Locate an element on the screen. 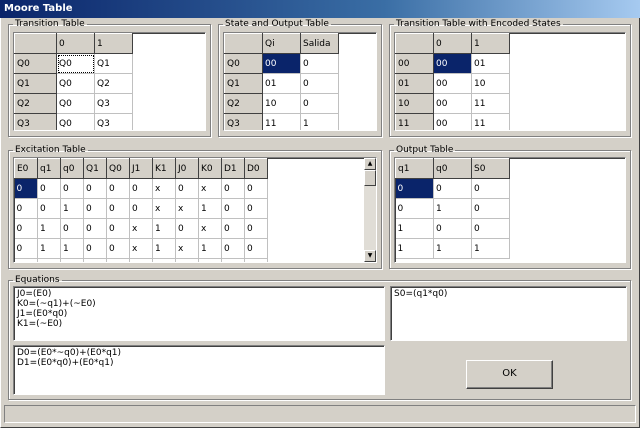 Image resolution: width=640 pixels, height=428 pixels. column-header: D0 is located at coordinates (256, 168).